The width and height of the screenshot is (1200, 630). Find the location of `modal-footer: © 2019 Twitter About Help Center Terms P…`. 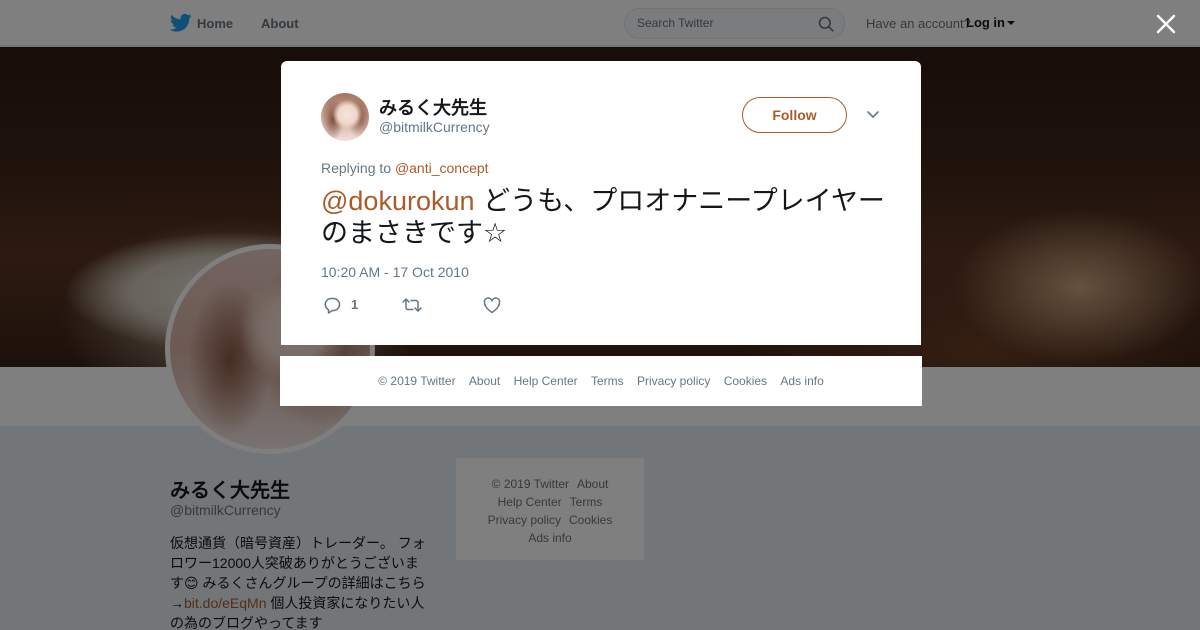

modal-footer: © 2019 Twitter About Help Center Terms P… is located at coordinates (601, 381).